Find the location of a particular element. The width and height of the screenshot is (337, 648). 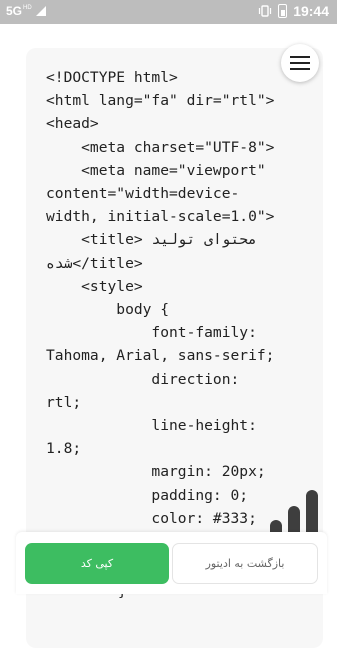

code-line: <title> محتوای تولید is located at coordinates (151, 240).